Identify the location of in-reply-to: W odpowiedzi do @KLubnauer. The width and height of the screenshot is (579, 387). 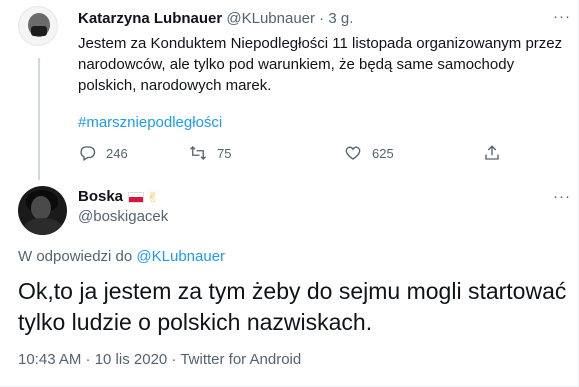
(121, 257).